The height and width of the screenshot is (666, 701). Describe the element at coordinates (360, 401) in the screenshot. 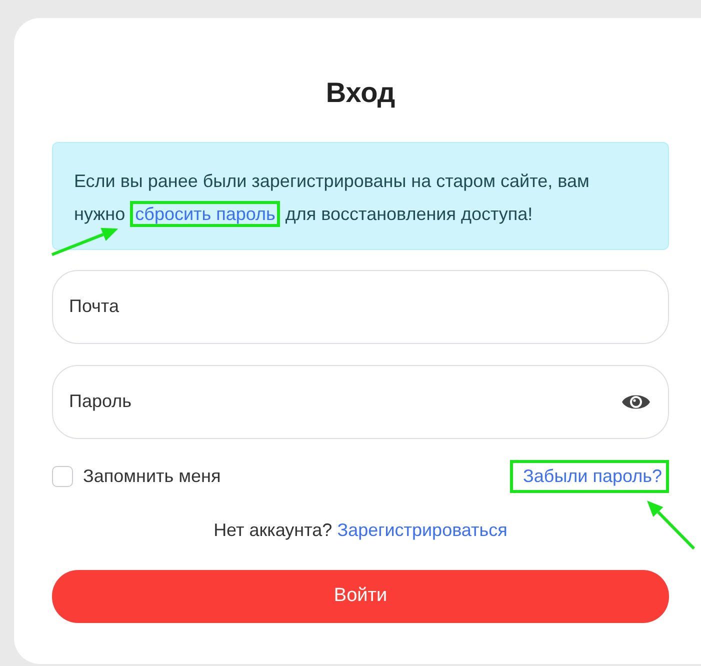

I see `password-field: Пароль` at that location.